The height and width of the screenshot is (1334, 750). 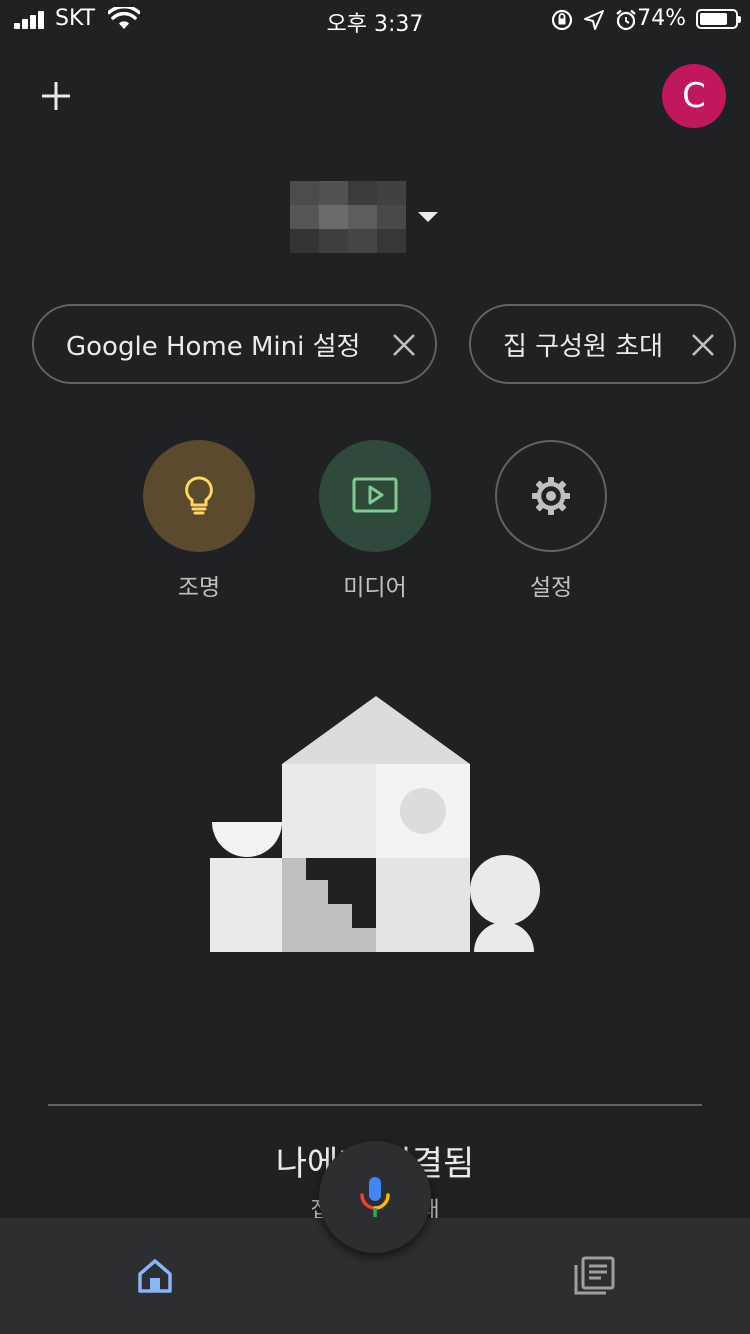 What do you see at coordinates (348, 217) in the screenshot?
I see `home-name-redacted` at bounding box center [348, 217].